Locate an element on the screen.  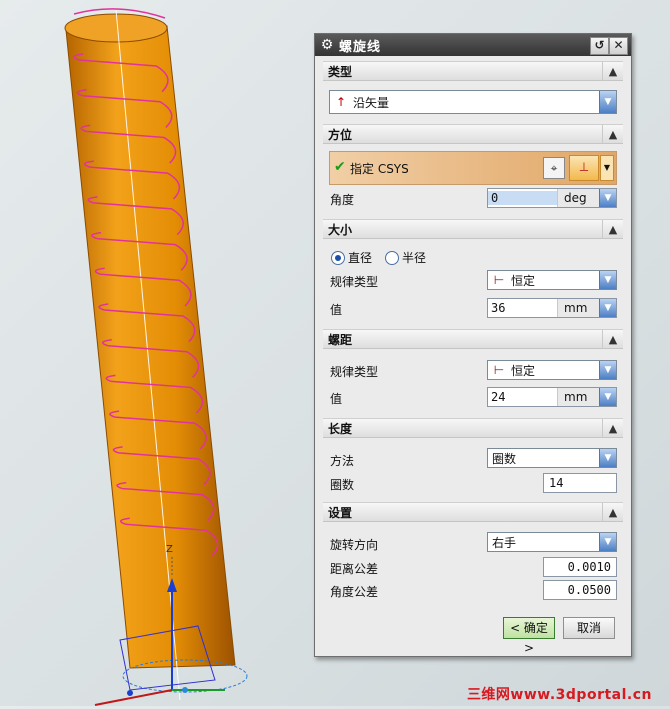
section-orientation-title: 方位 is located at coordinates (340, 135).